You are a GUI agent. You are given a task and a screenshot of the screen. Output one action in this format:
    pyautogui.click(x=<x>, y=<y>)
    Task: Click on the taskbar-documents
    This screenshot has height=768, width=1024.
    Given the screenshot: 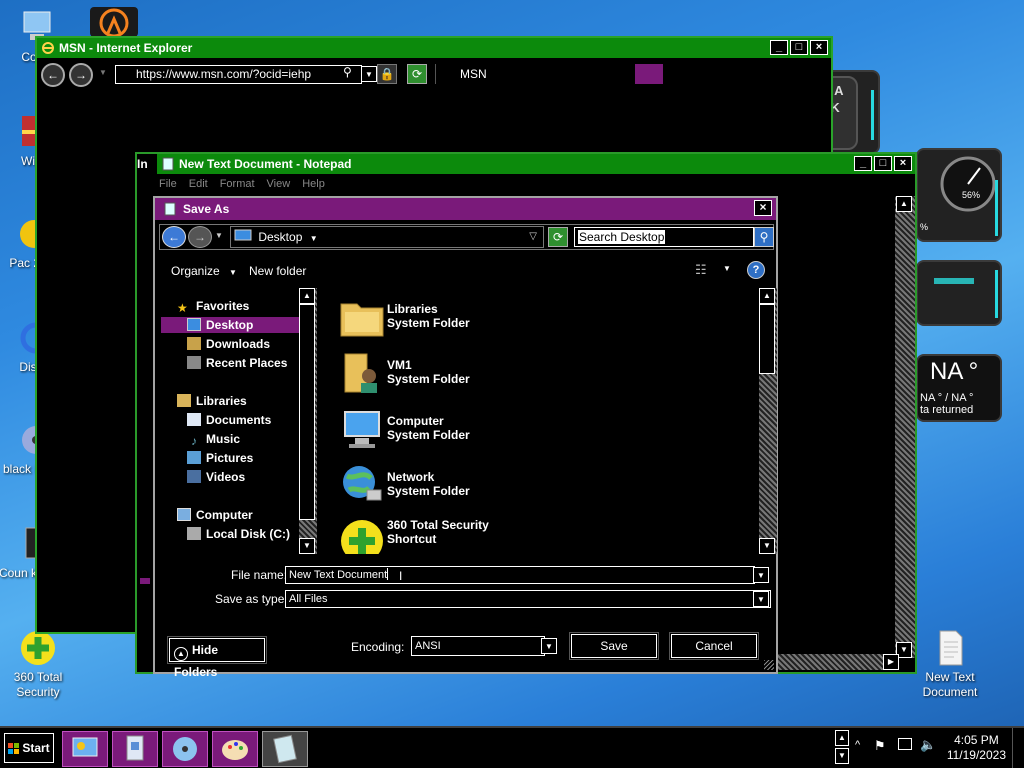 What is the action you would take?
    pyautogui.click(x=135, y=749)
    